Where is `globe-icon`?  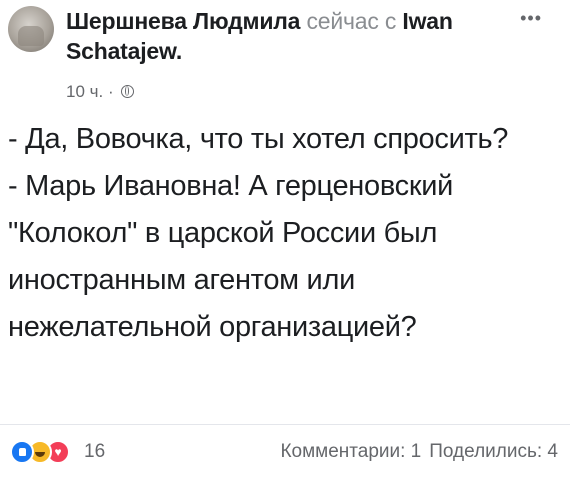 globe-icon is located at coordinates (128, 91).